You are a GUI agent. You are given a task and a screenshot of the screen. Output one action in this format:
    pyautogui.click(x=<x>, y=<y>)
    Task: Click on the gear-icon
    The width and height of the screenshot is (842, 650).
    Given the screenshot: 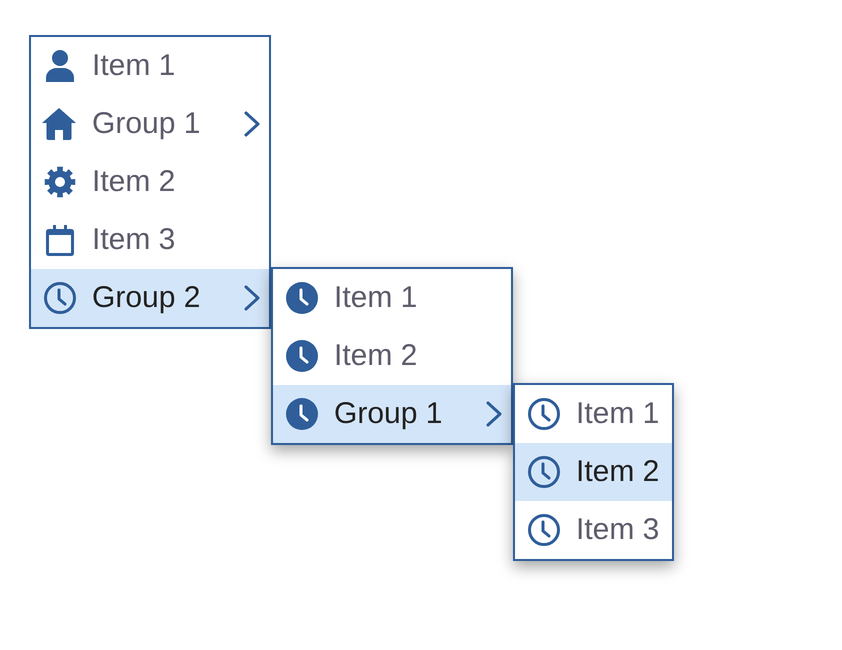 What is the action you would take?
    pyautogui.click(x=60, y=182)
    